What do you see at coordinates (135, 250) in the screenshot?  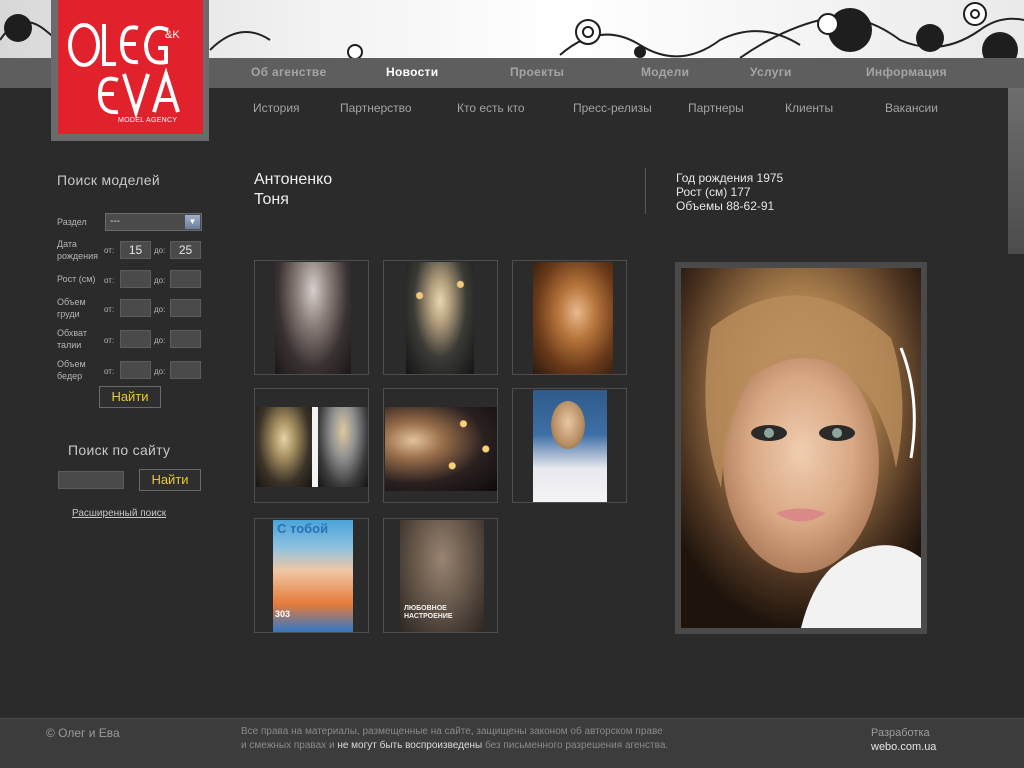 I see `birth-from-input: 15` at bounding box center [135, 250].